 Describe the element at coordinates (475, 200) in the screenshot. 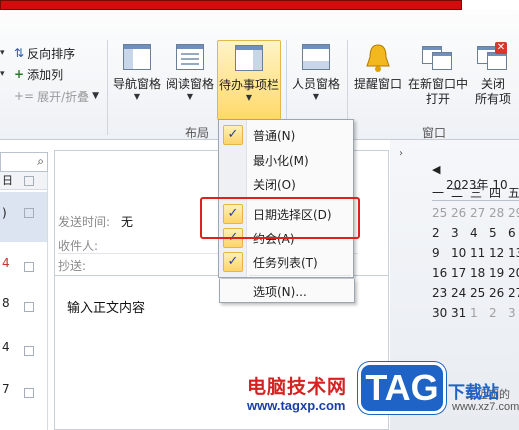

I see `divider` at that location.